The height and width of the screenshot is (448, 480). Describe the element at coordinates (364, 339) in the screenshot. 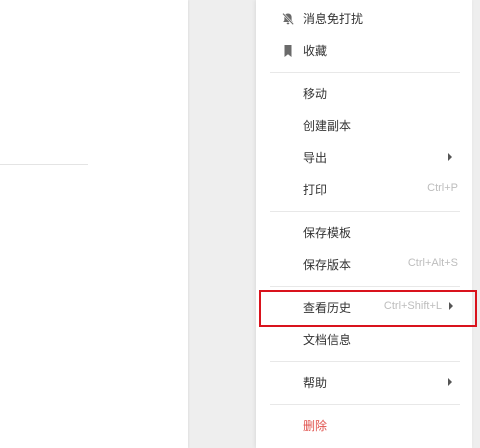

I see `menu-item-doc-info: 文档信息` at that location.